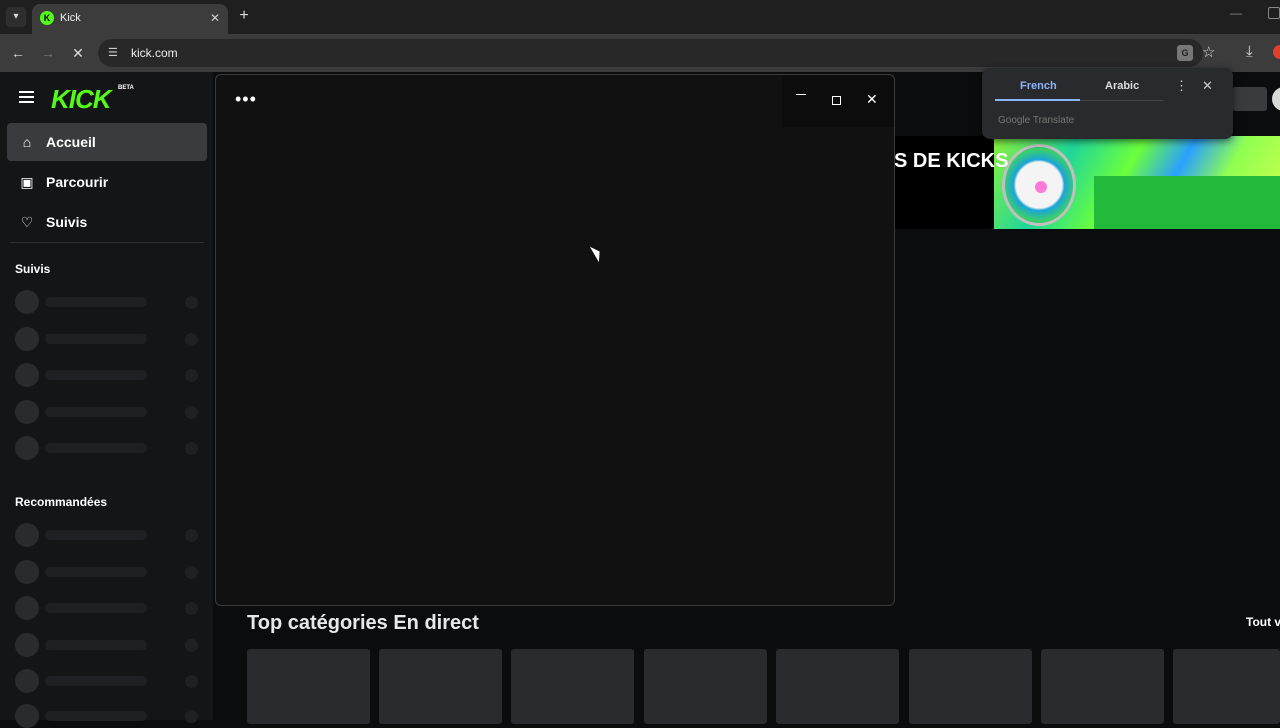 The height and width of the screenshot is (728, 1280). Describe the element at coordinates (1037, 100) in the screenshot. I see `translate-active-indicator` at that location.